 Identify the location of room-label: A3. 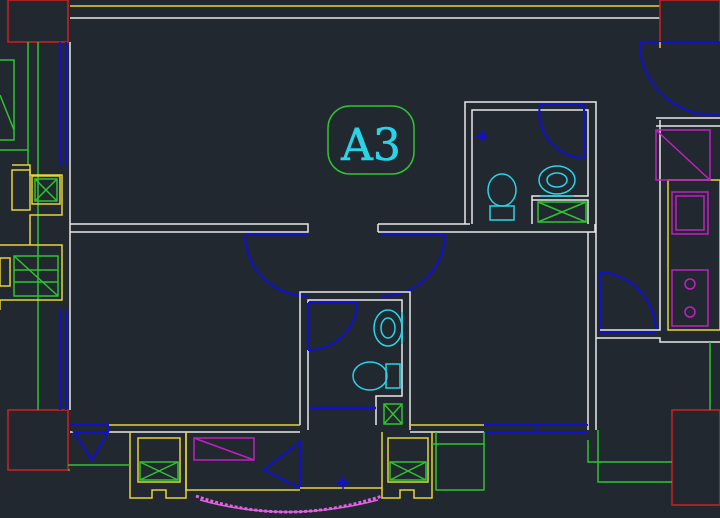
(371, 140).